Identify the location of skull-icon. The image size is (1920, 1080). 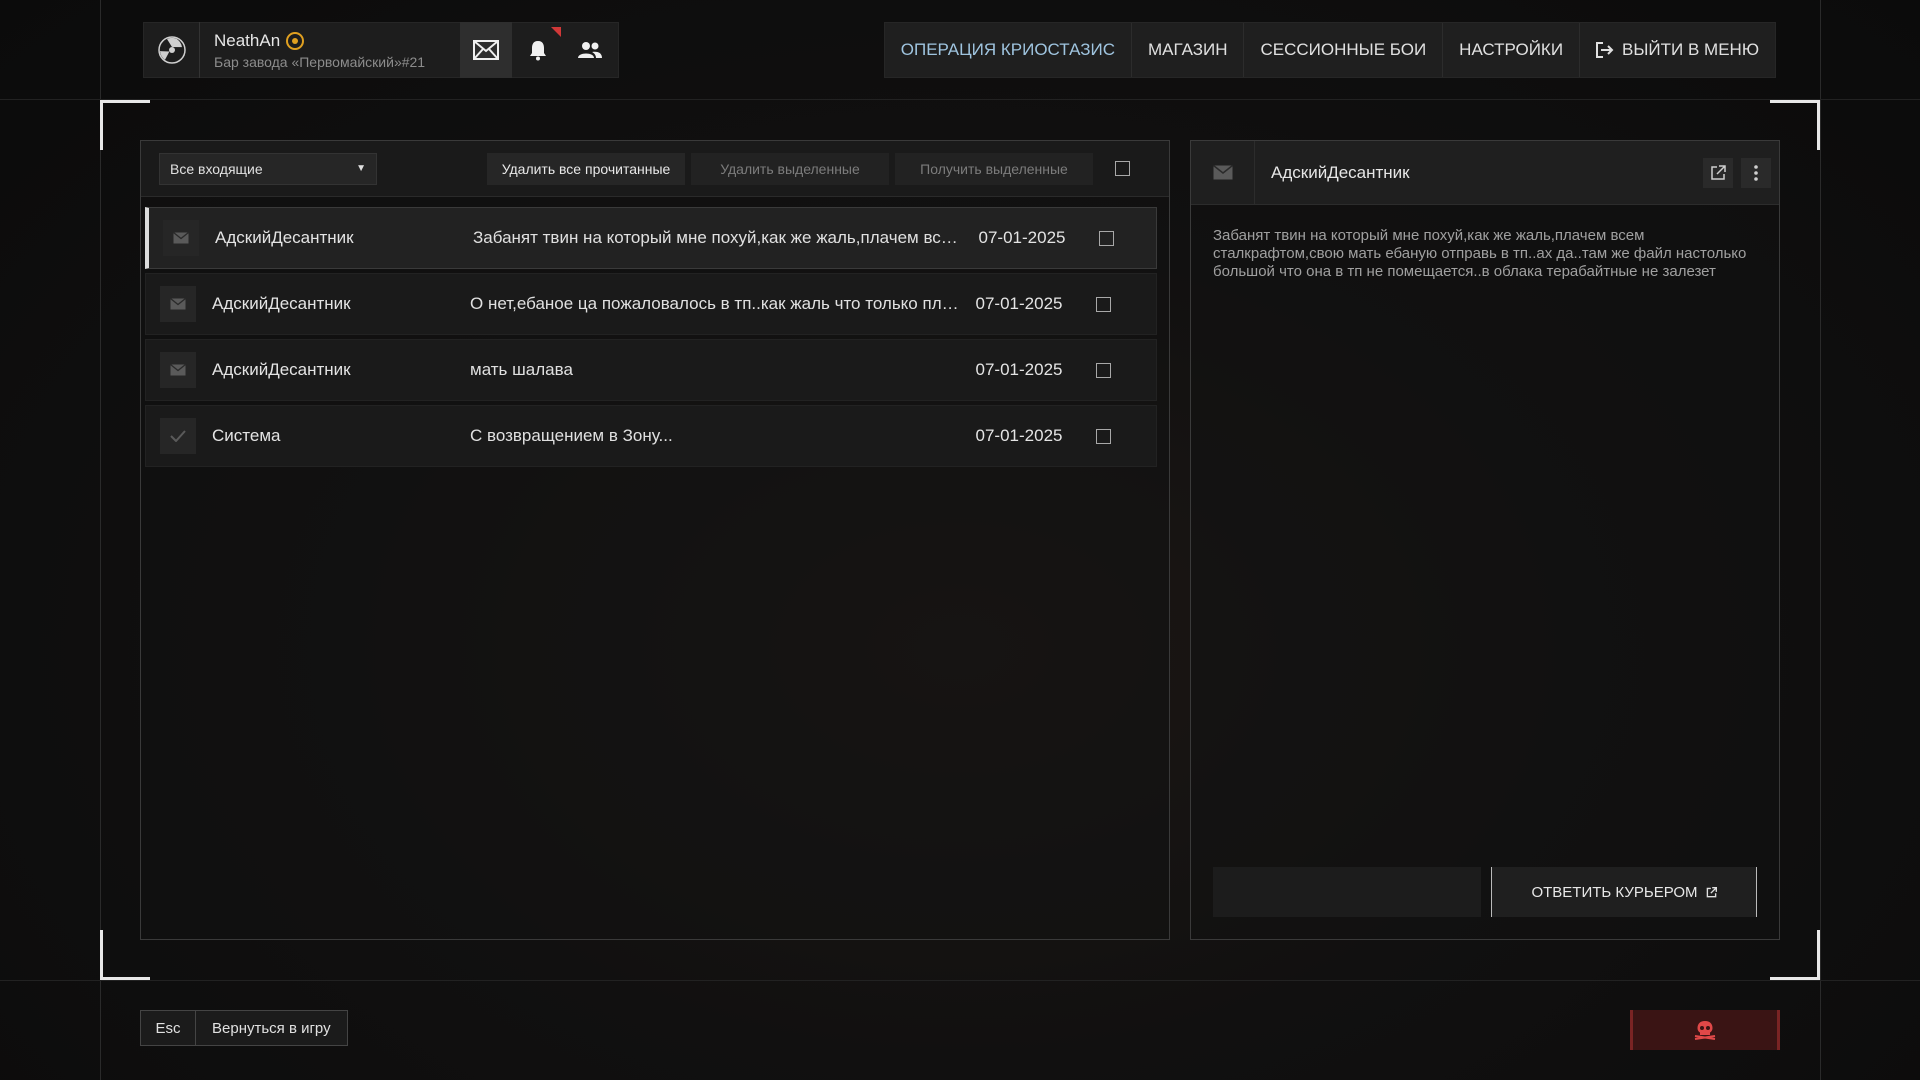
(1705, 1030).